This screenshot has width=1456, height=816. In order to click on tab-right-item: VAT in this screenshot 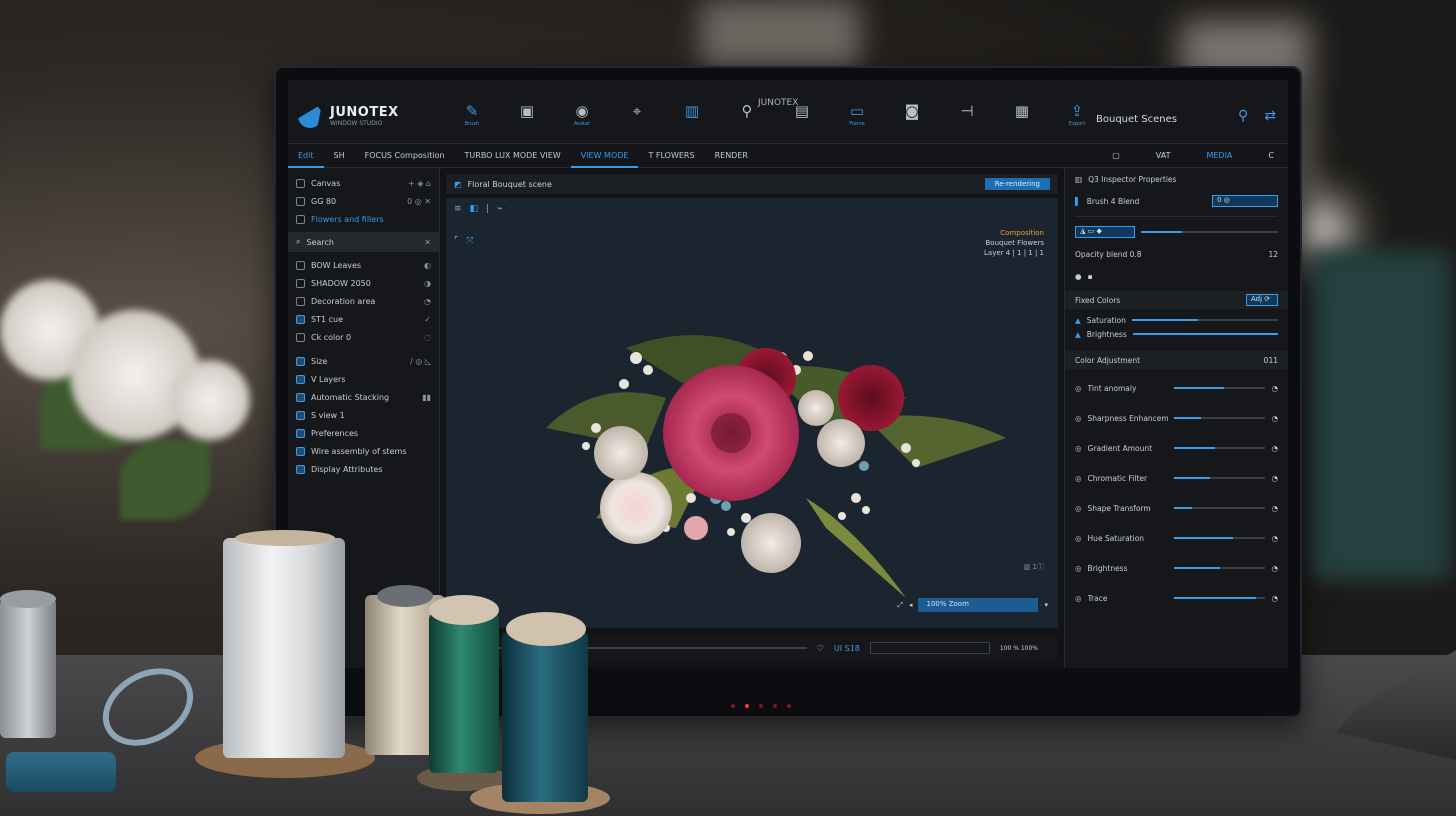, I will do `click(1163, 155)`.